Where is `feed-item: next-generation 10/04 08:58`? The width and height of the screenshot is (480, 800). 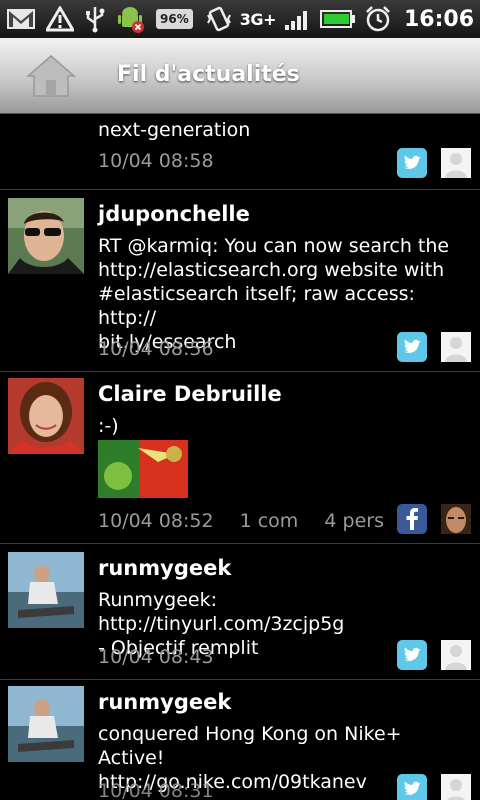
feed-item: next-generation 10/04 08:58 is located at coordinates (240, 152).